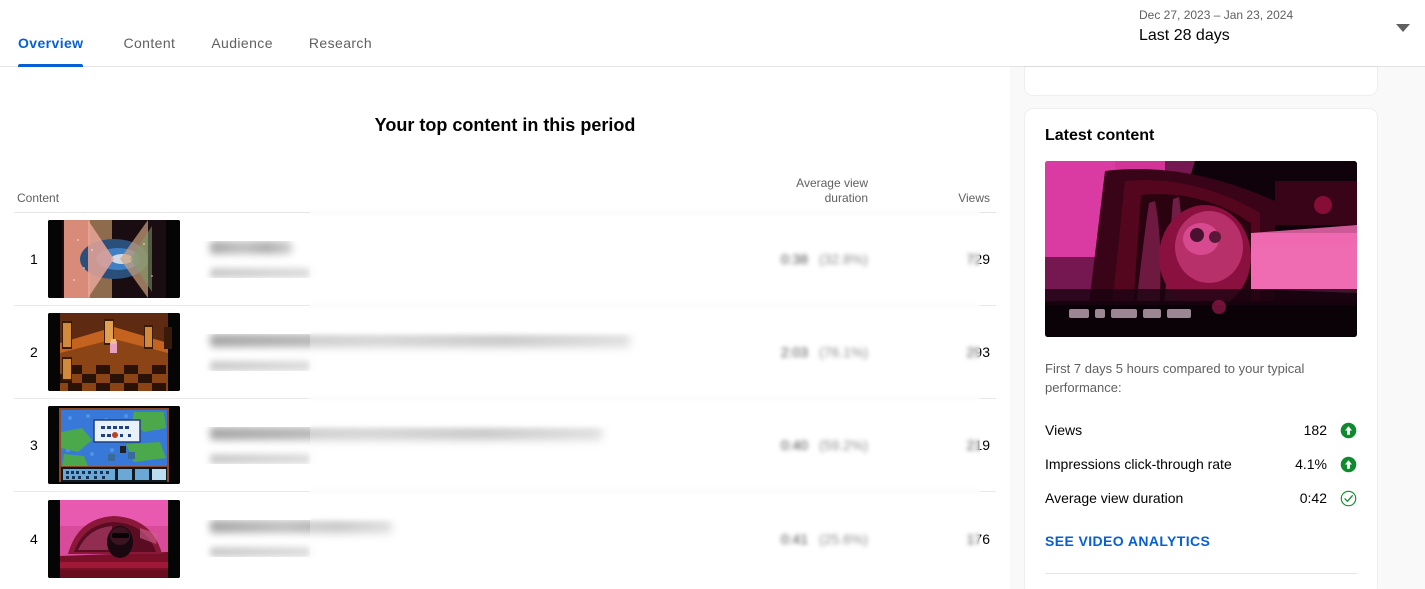 This screenshot has height=589, width=1425. I want to click on column-header-average-view-duration: Average view duration, so click(771, 191).